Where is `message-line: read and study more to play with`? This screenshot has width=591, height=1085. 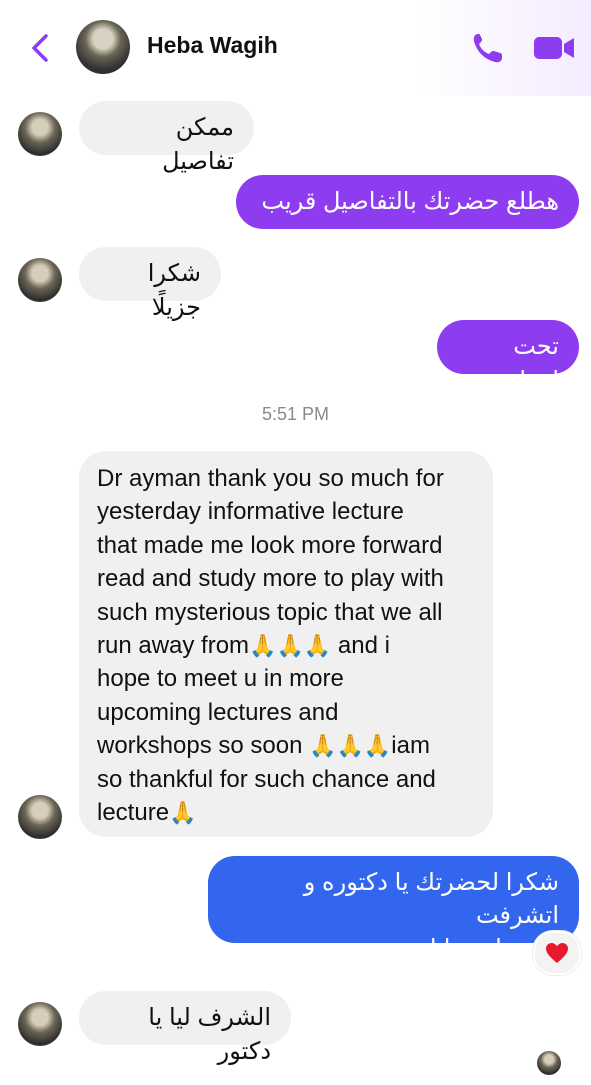 message-line: read and study more to play with is located at coordinates (270, 579).